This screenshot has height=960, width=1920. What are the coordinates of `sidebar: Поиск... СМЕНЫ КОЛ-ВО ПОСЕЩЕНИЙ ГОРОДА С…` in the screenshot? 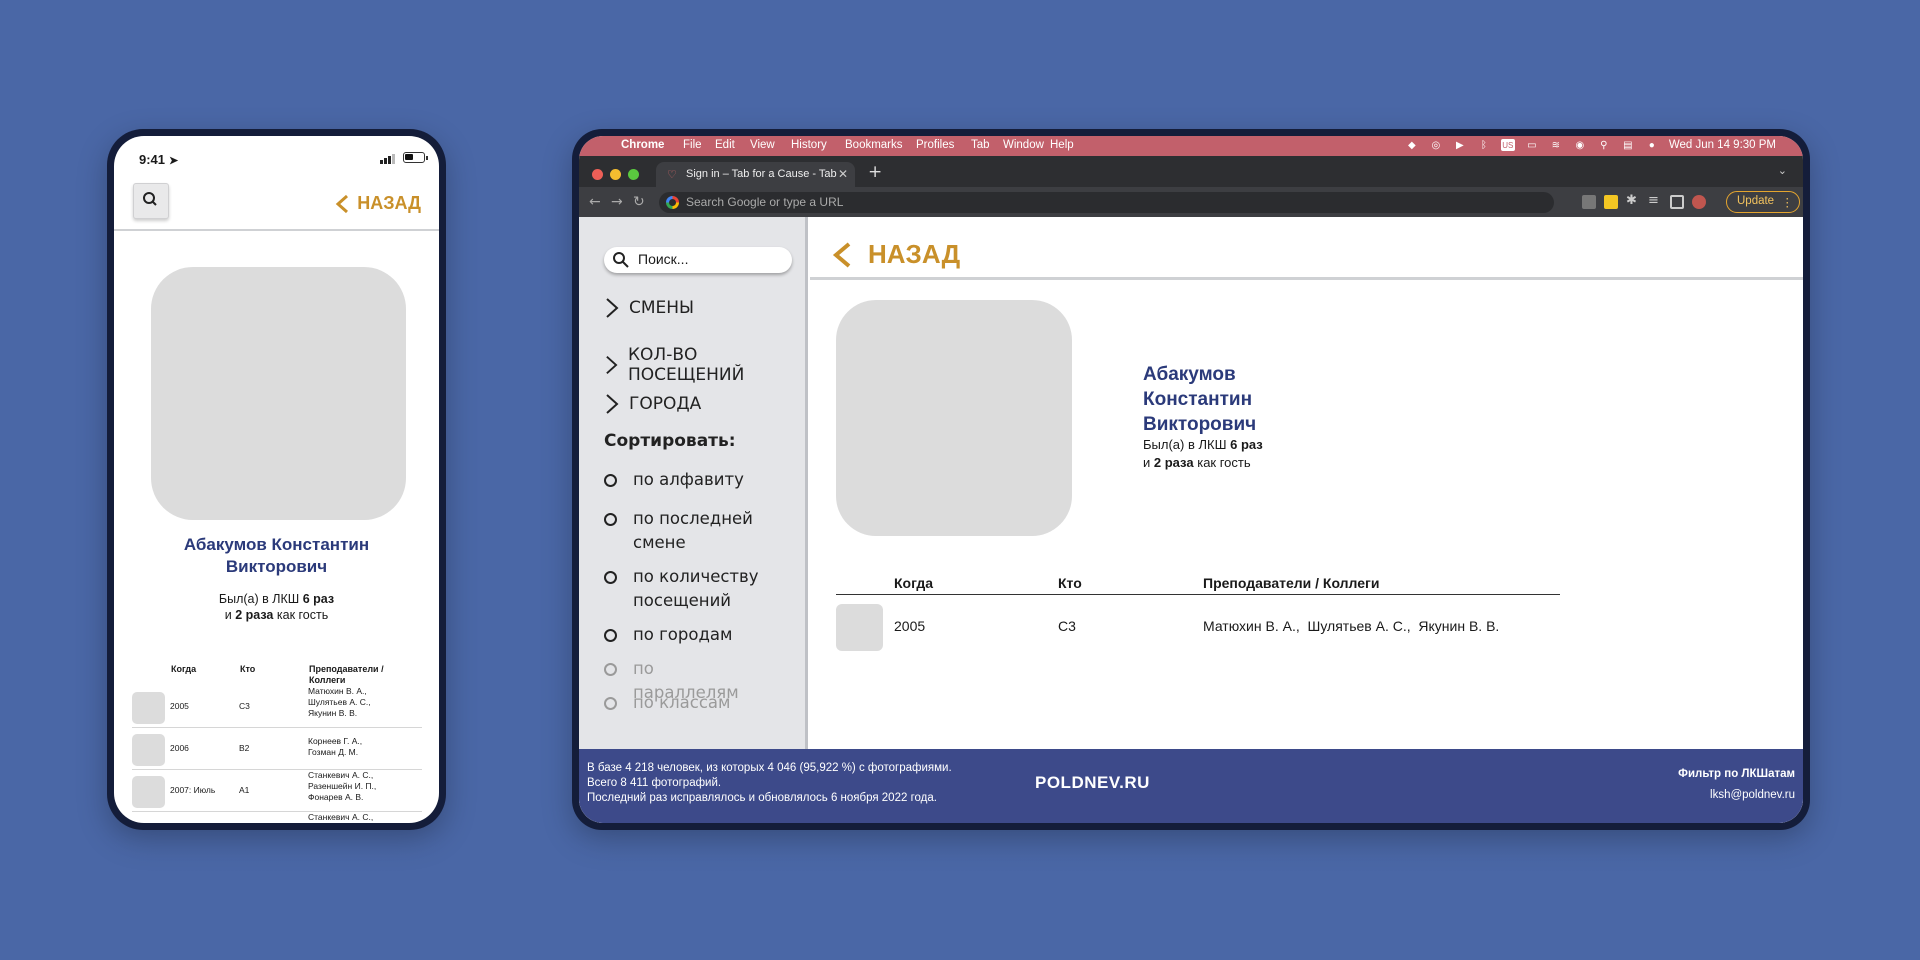 It's located at (693, 483).